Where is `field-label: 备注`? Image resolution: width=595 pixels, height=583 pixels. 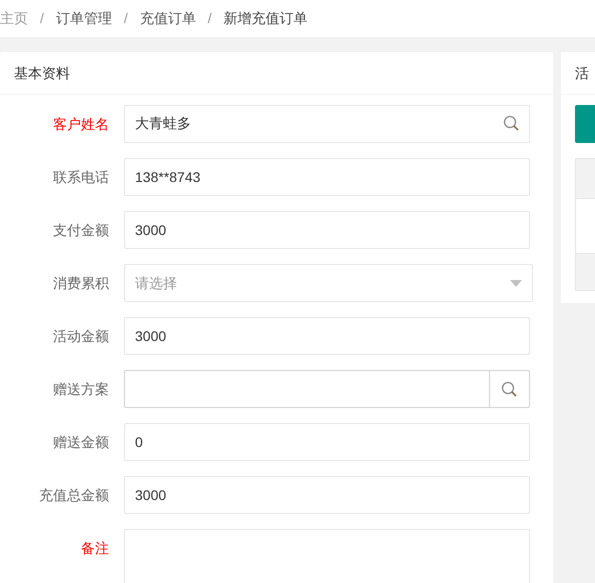 field-label: 备注 is located at coordinates (94, 548).